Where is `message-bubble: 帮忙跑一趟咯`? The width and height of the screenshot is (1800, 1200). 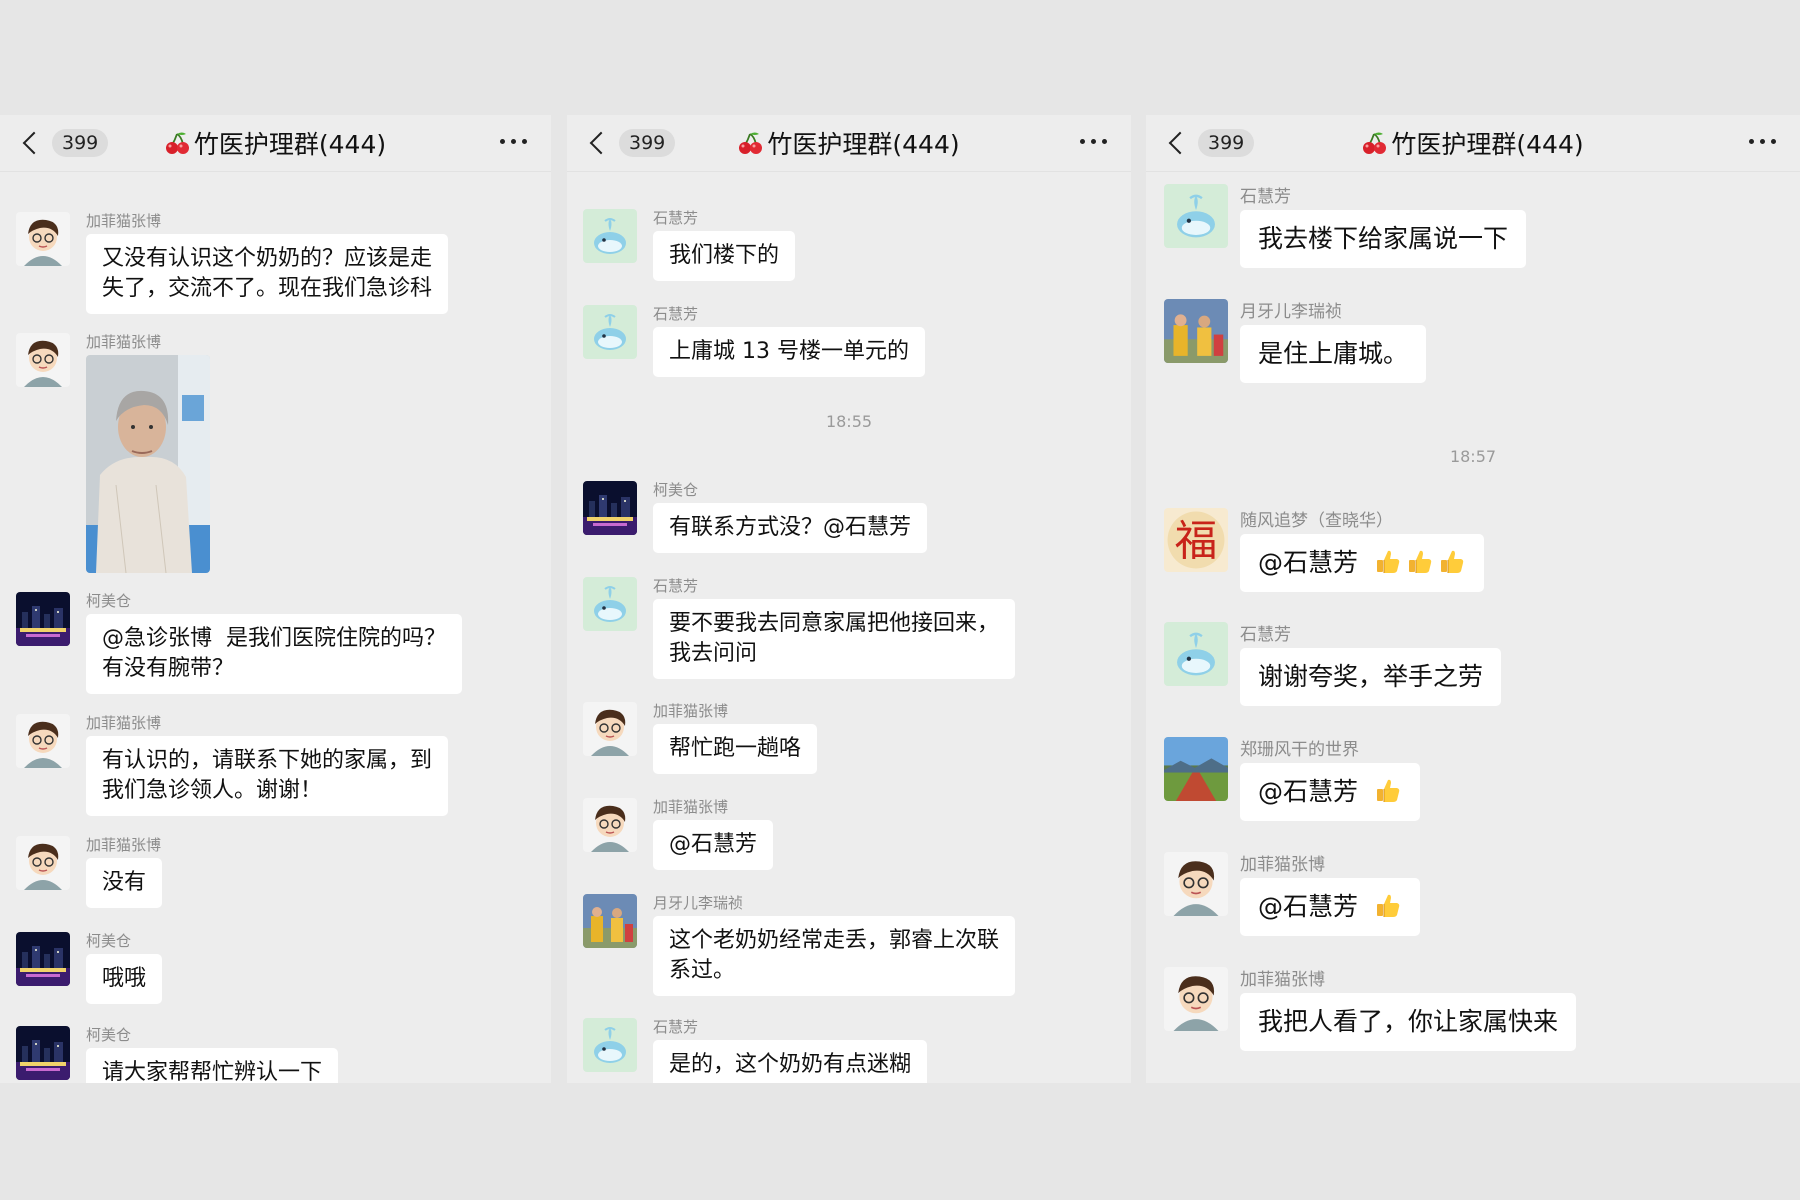 message-bubble: 帮忙跑一趟咯 is located at coordinates (735, 749).